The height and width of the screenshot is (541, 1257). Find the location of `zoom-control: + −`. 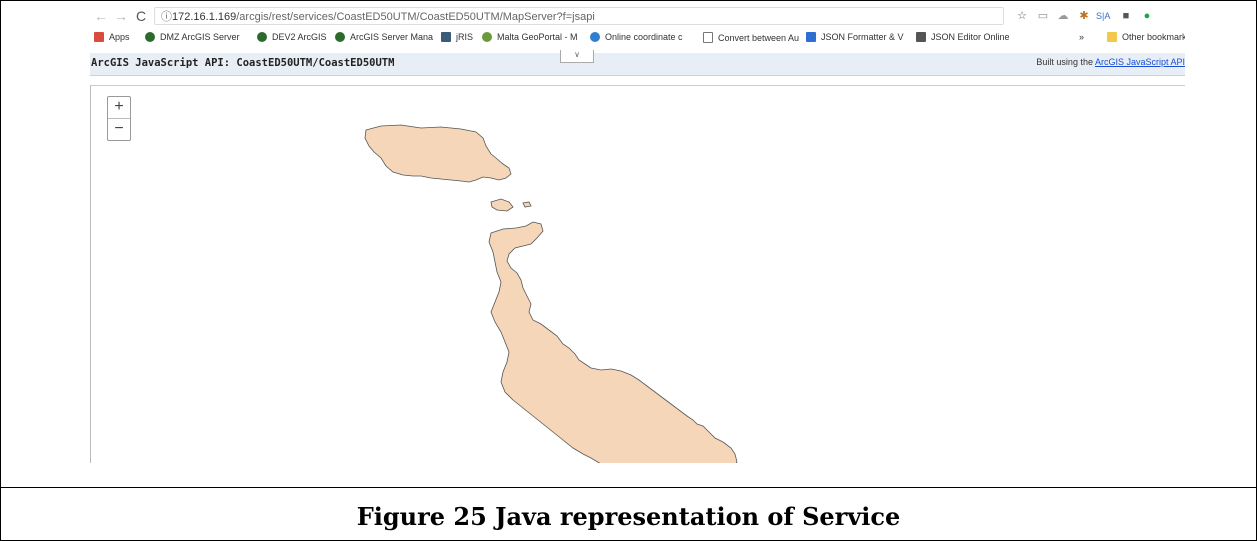

zoom-control: + − is located at coordinates (119, 118).